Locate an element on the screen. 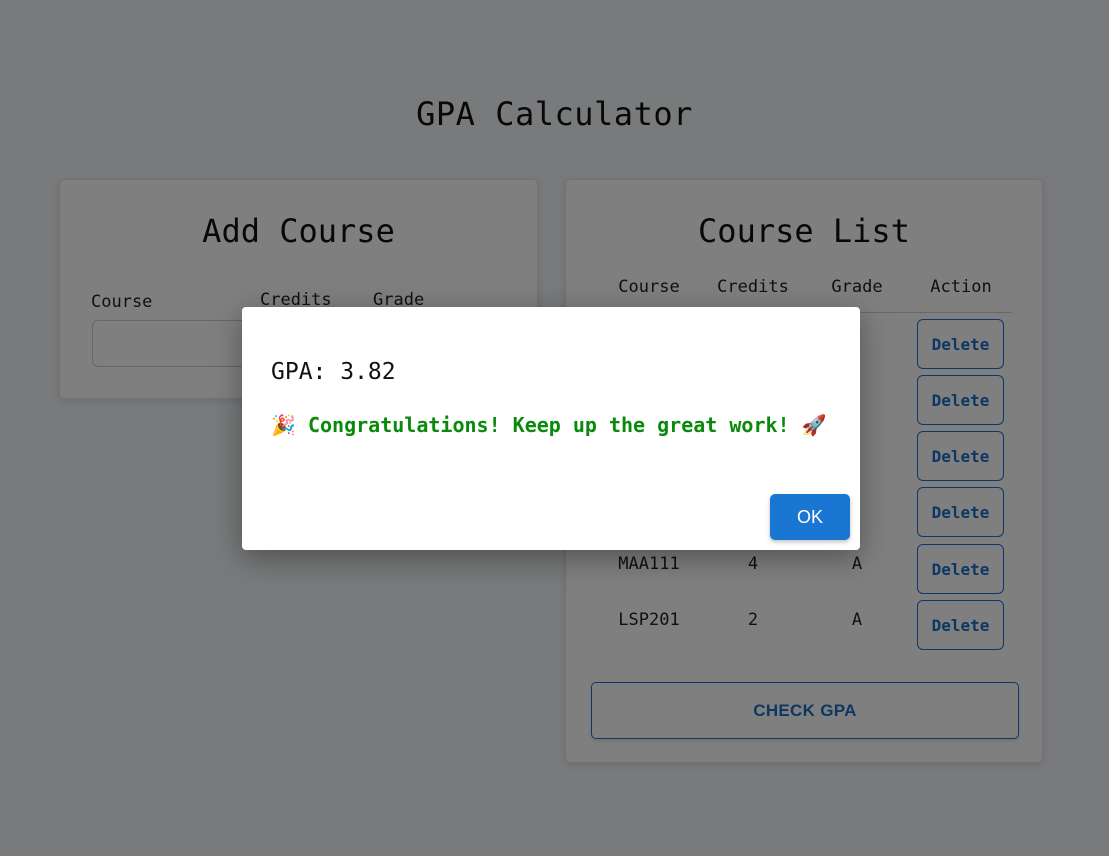 The image size is (1109, 856). party-popper-icon: 🎉 is located at coordinates (283, 425).